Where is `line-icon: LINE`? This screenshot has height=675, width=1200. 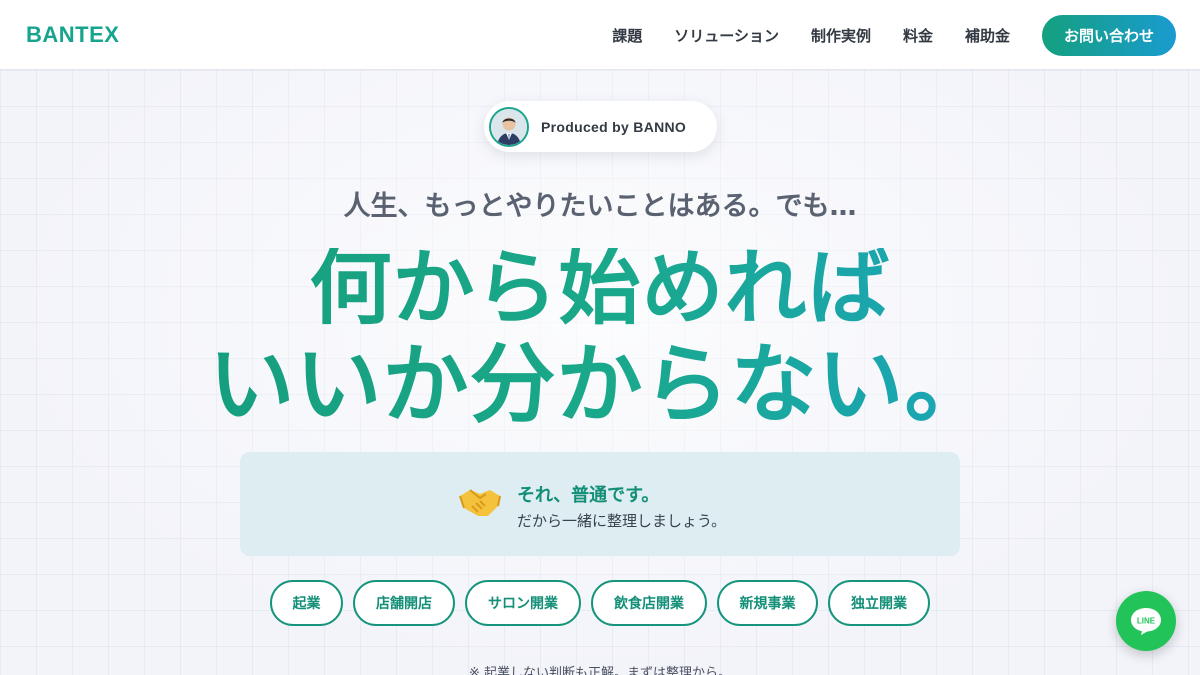
line-icon: LINE is located at coordinates (1146, 621).